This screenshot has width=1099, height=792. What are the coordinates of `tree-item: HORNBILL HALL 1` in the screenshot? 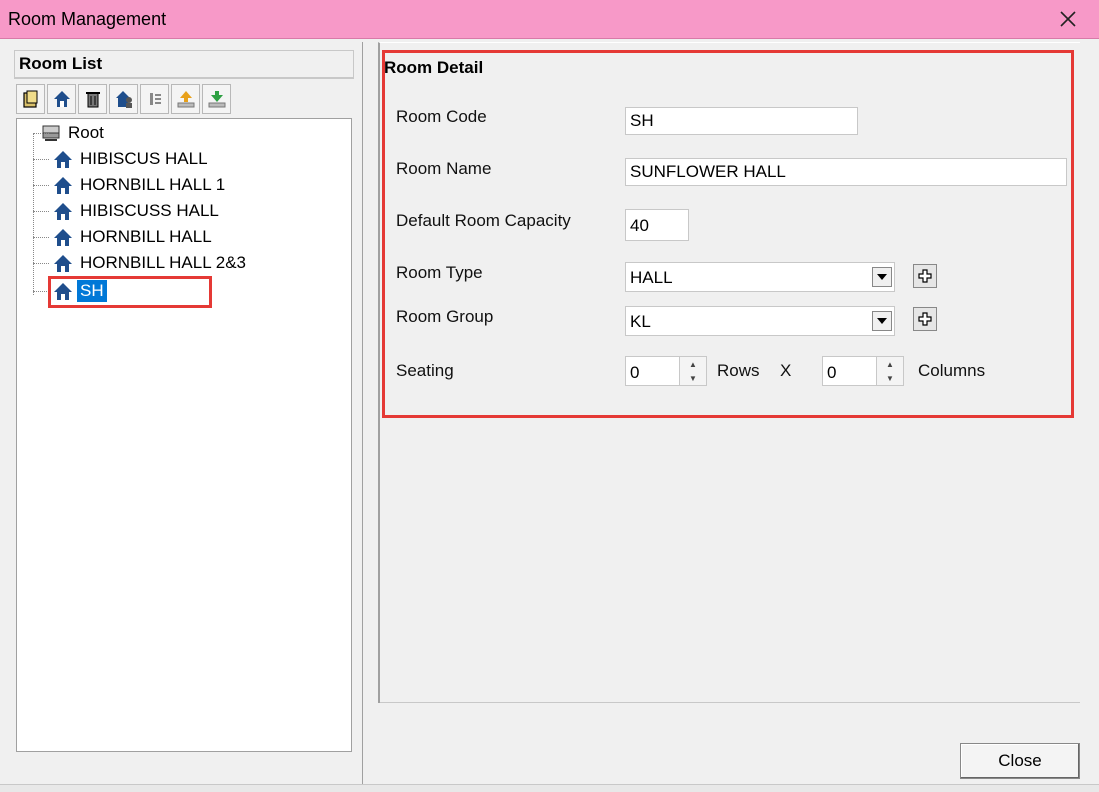 It's located at (126, 185).